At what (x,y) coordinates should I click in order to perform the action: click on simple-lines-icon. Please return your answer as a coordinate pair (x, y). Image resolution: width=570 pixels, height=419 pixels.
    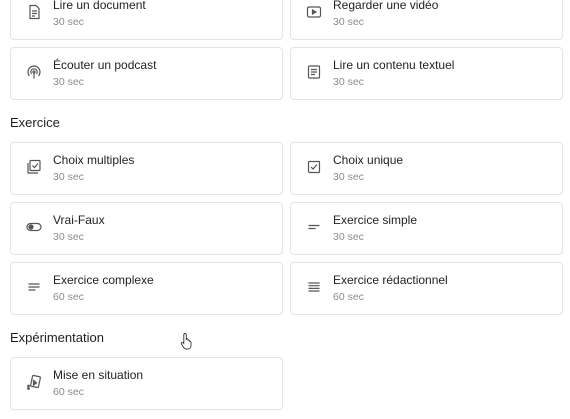
    Looking at the image, I should click on (314, 227).